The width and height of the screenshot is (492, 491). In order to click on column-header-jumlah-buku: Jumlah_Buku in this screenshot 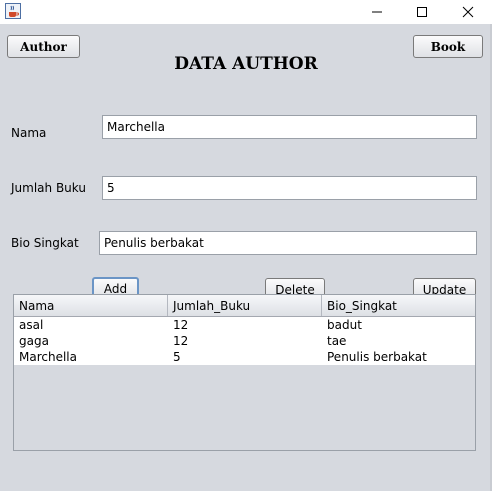, I will do `click(245, 305)`.